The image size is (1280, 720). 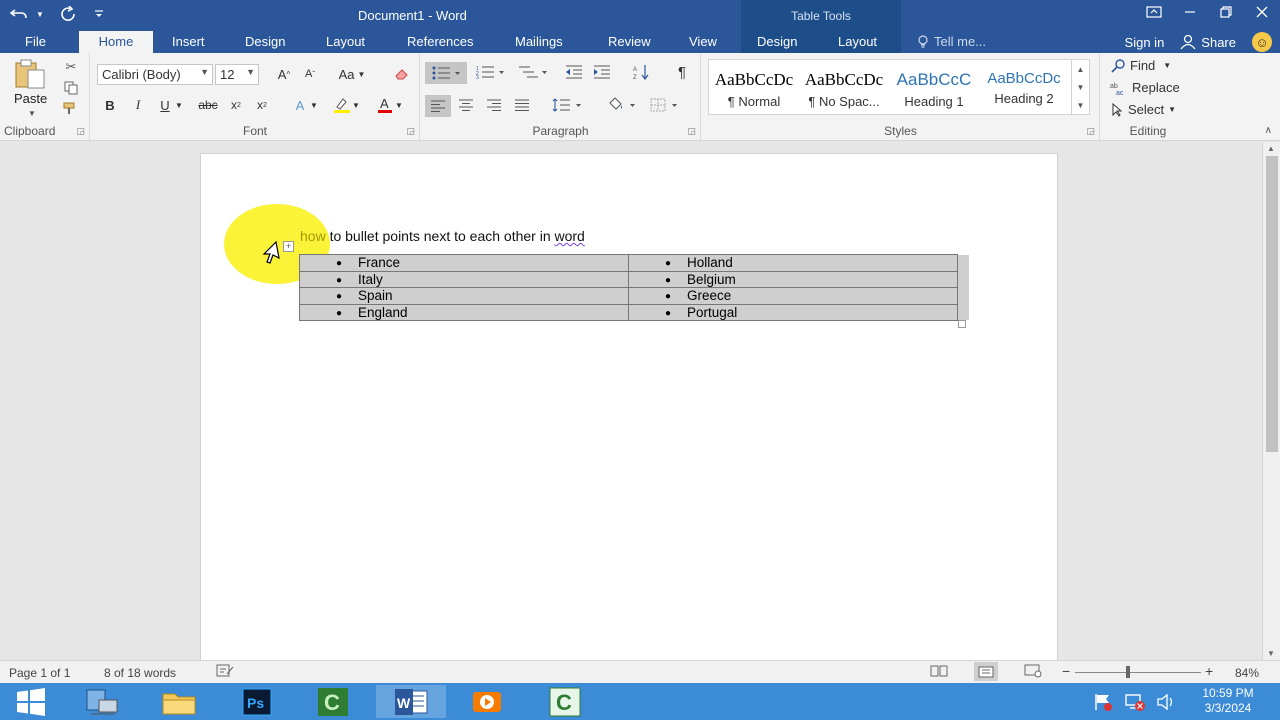 I want to click on clipboard-launcher-icon: ◲, so click(x=80, y=131).